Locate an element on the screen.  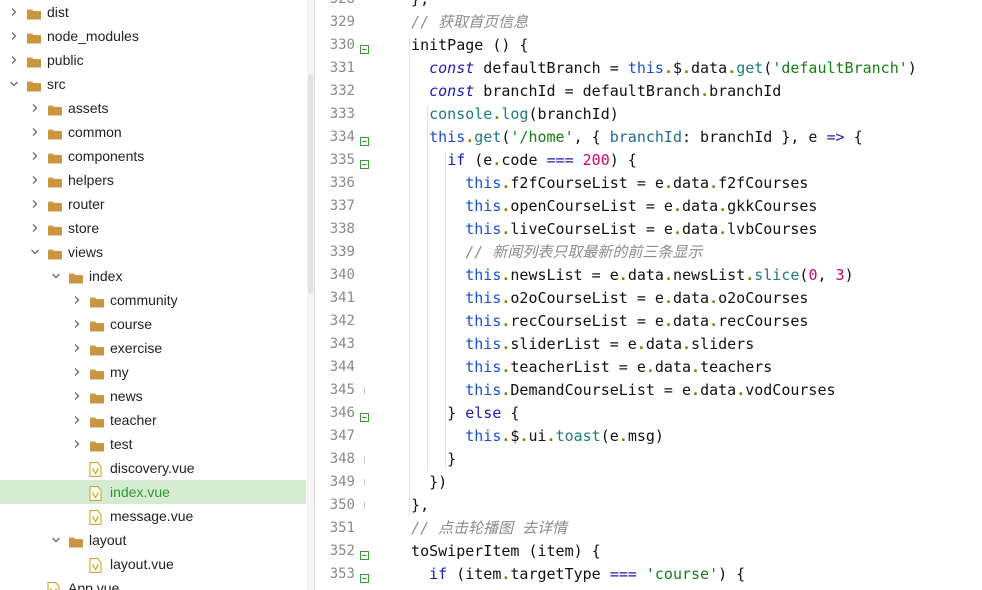
code-token: 200 is located at coordinates (596, 160).